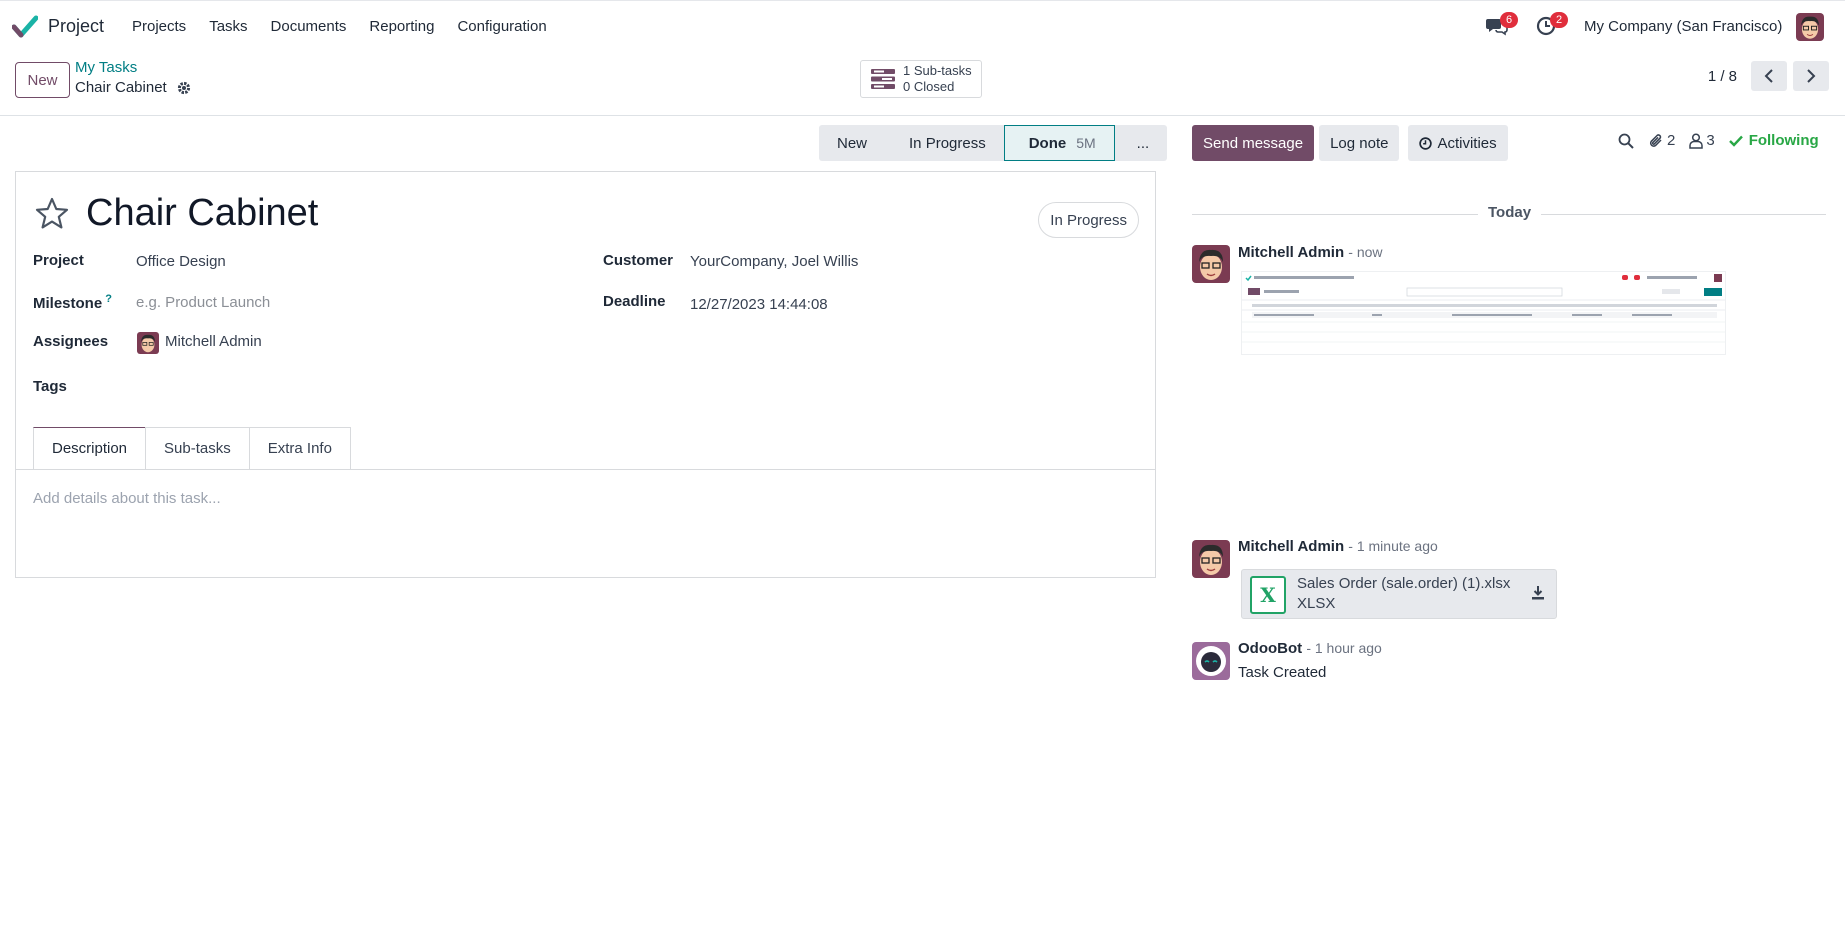 This screenshot has height=933, width=1845. I want to click on chevron-right-icon, so click(1811, 76).